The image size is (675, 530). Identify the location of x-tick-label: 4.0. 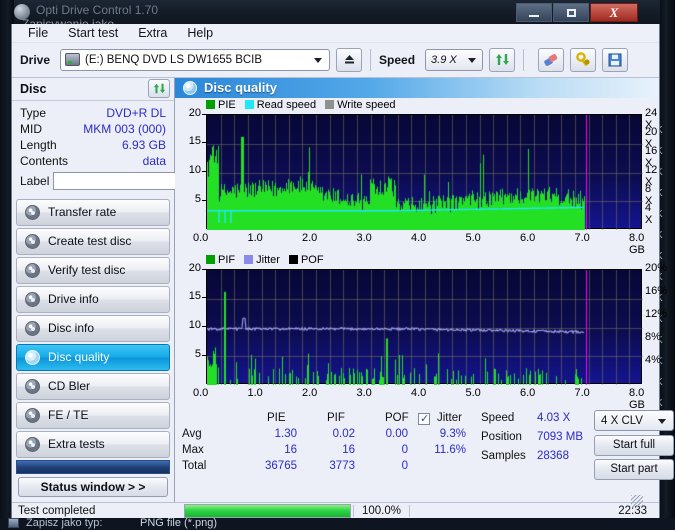
(419, 392).